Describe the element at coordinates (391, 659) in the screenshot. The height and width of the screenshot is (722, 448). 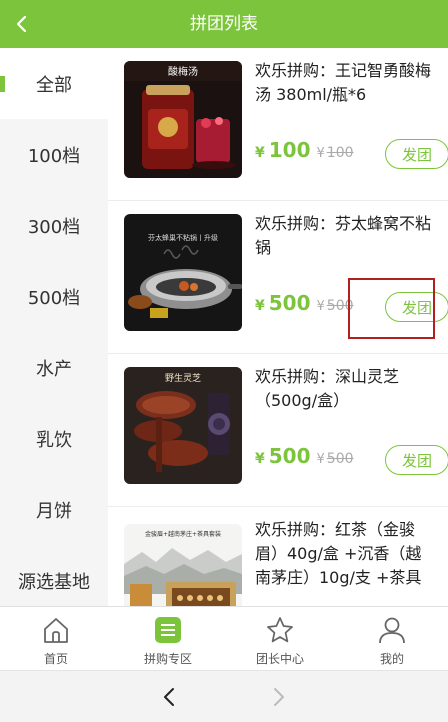
I see `tab-label: 我的` at that location.